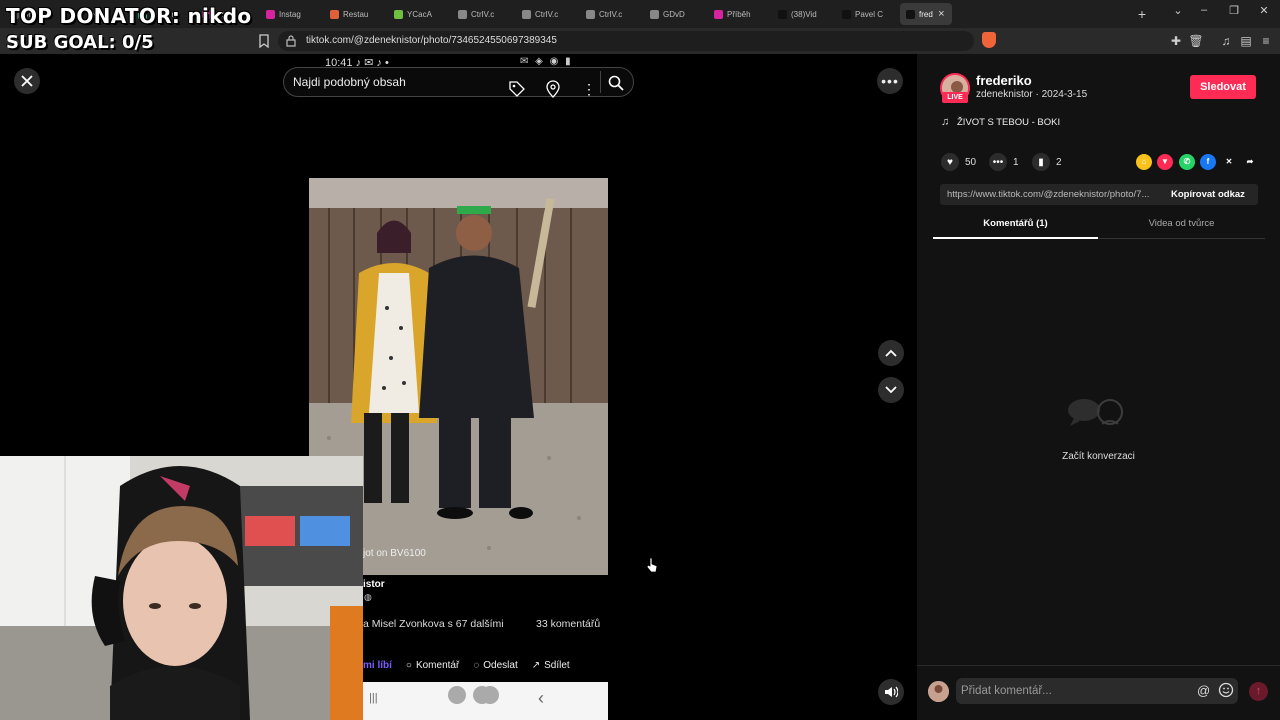 The image size is (1280, 720). Describe the element at coordinates (1004, 80) in the screenshot. I see `author-username: frederiko` at that location.